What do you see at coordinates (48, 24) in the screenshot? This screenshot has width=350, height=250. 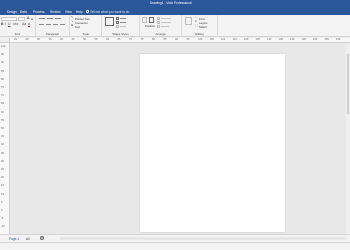 I see `align-center-icon` at bounding box center [48, 24].